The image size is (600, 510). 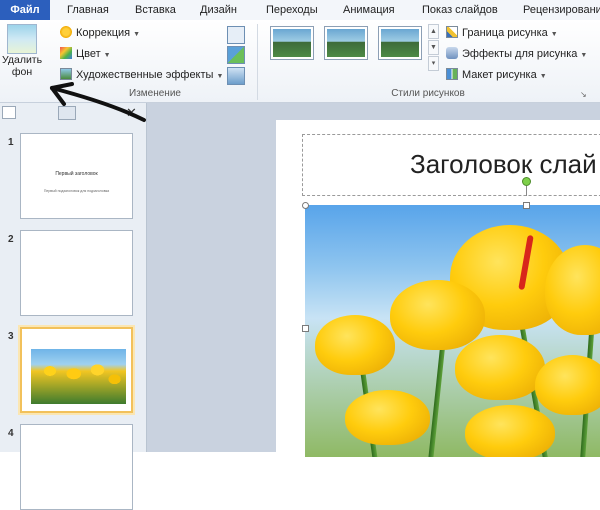 I want to click on slide-title: Заголовок слай, so click(x=503, y=164).